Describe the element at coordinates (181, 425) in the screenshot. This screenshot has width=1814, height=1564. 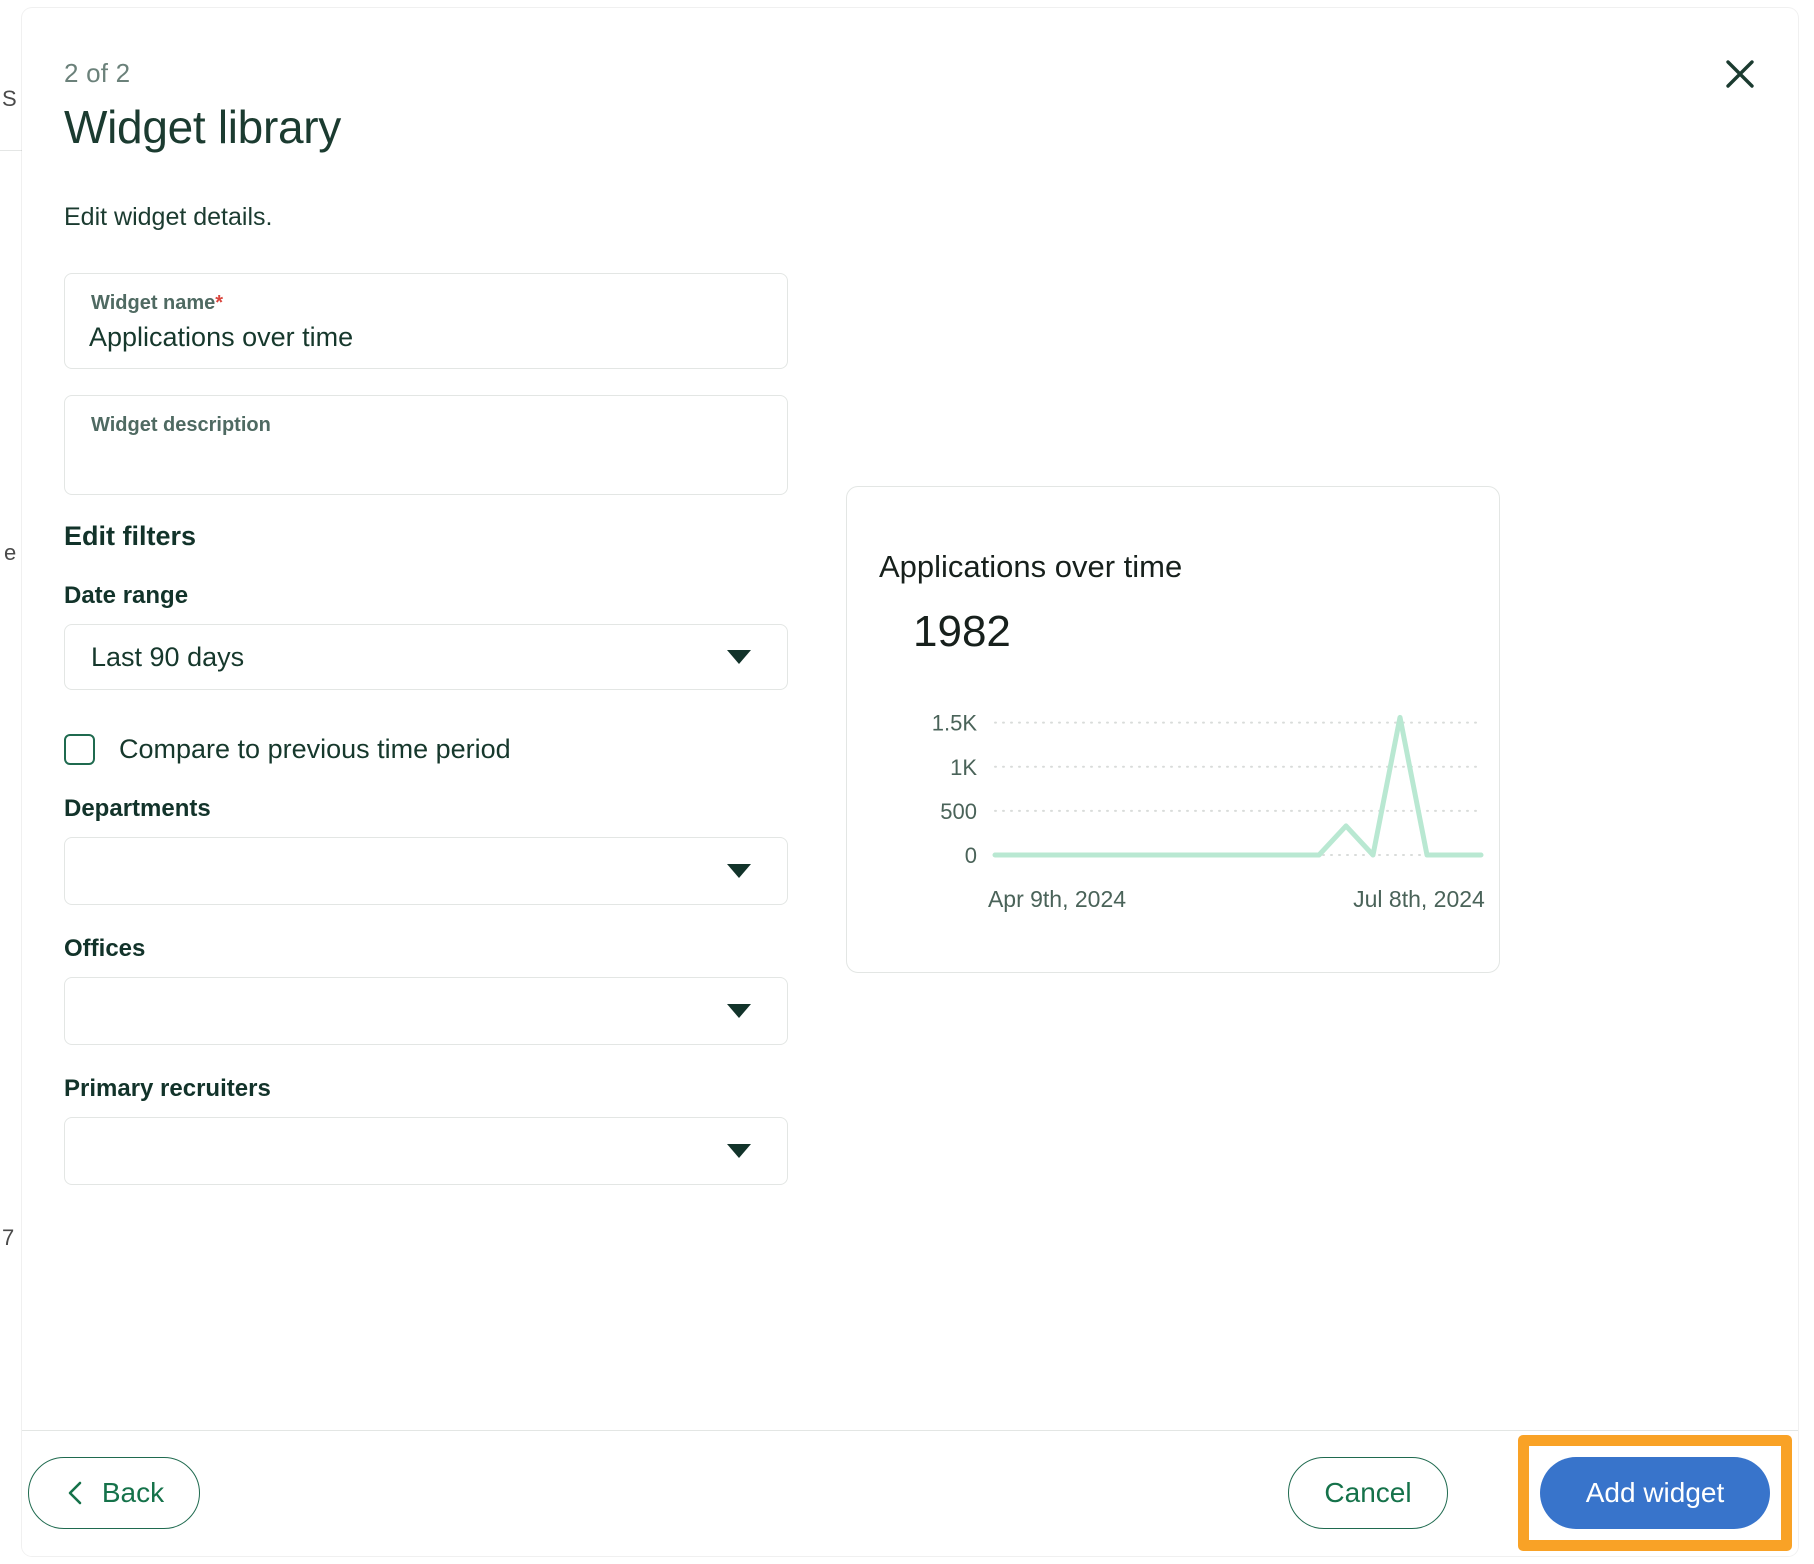
I see `widget-description-label: Widget description` at that location.